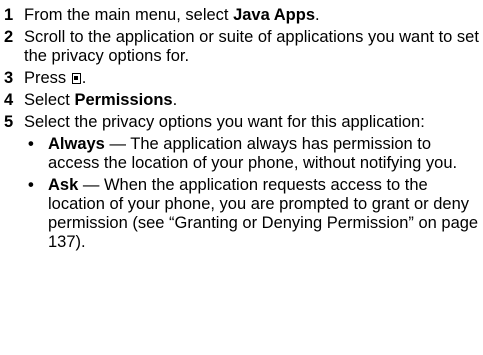  Describe the element at coordinates (9, 122) in the screenshot. I see `step-number: 5` at that location.